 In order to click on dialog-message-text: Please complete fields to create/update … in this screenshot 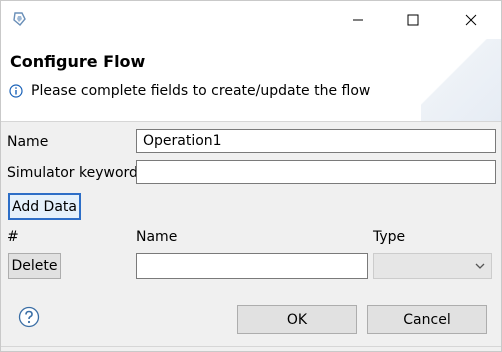, I will do `click(201, 91)`.